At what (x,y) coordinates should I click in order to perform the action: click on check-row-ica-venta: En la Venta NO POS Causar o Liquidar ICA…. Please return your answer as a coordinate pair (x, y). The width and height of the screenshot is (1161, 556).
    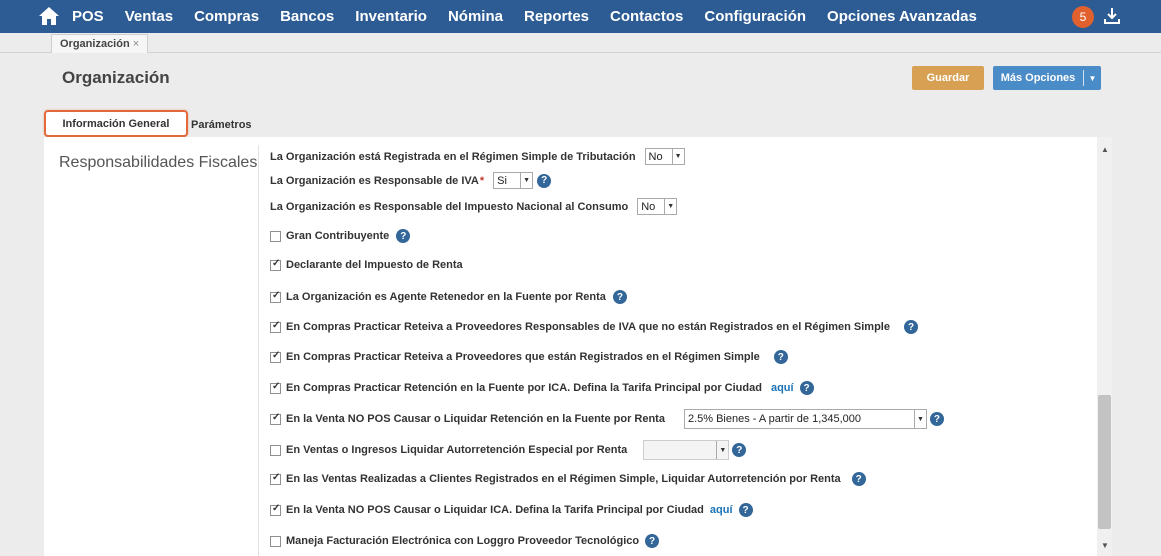
    Looking at the image, I should click on (511, 510).